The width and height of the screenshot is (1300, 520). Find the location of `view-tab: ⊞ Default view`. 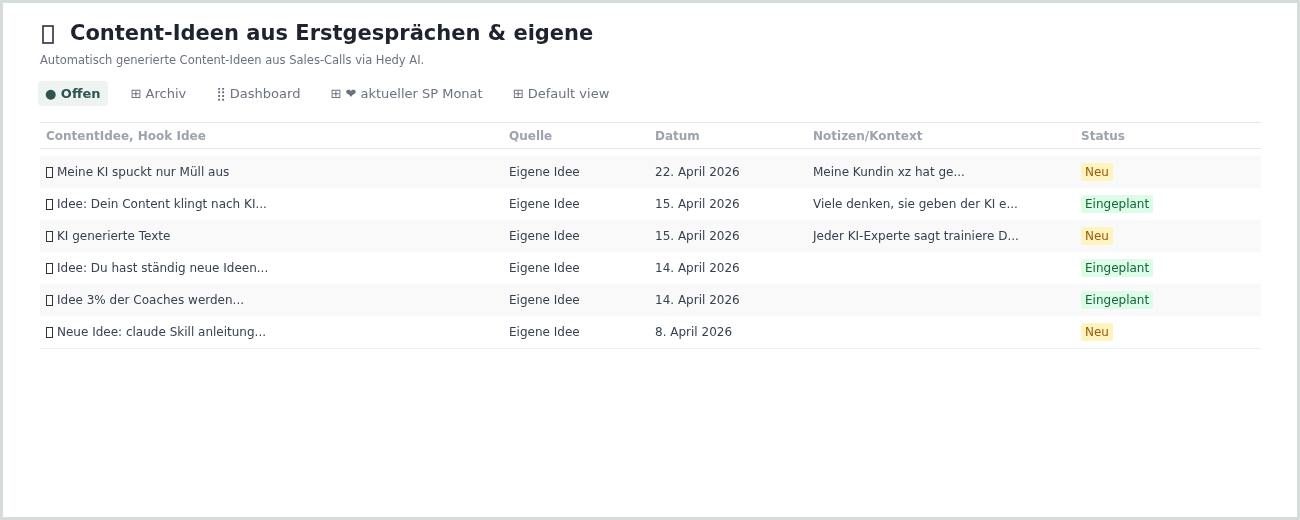

view-tab: ⊞ Default view is located at coordinates (561, 93).